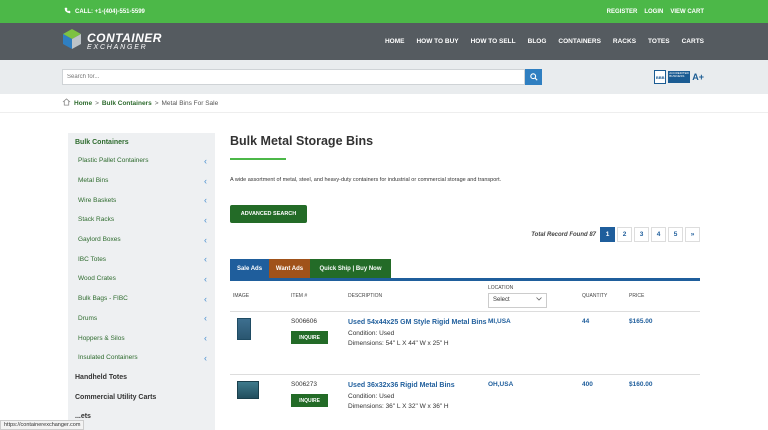 The image size is (768, 430). What do you see at coordinates (437, 41) in the screenshot?
I see `nav-how-to-buy: HOW TO BUY` at bounding box center [437, 41].